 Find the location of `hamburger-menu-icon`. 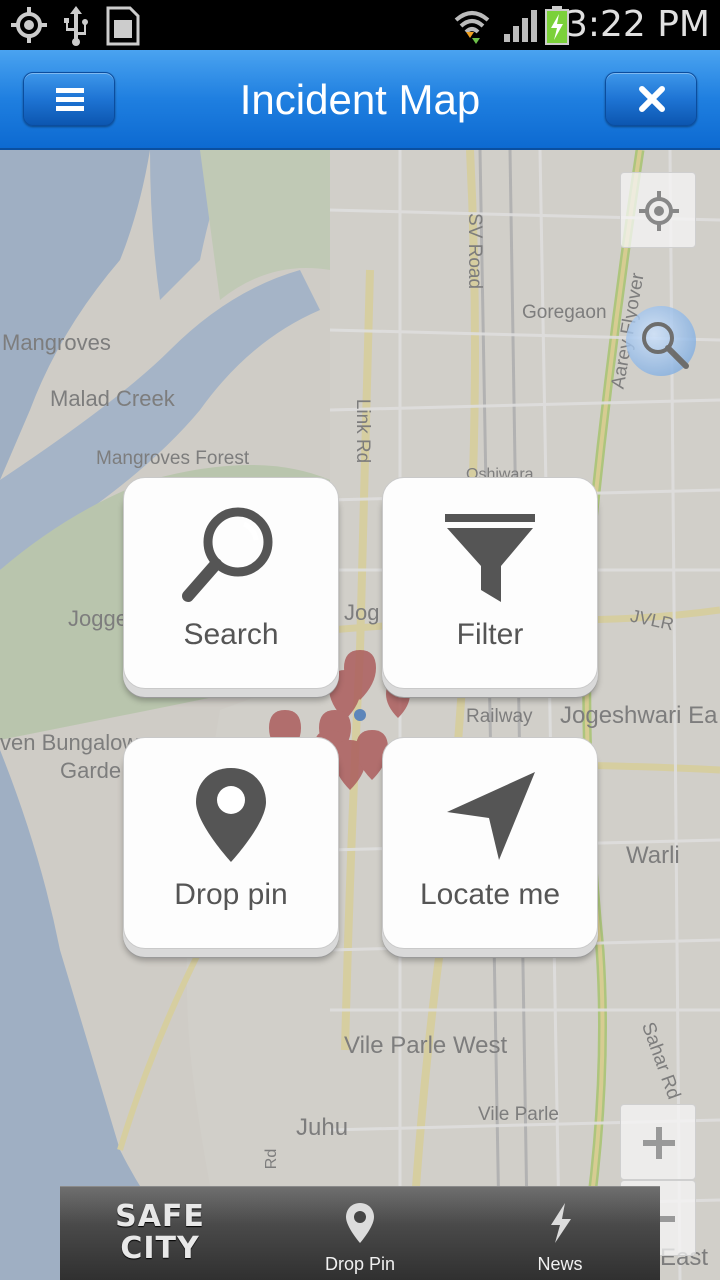

hamburger-menu-icon is located at coordinates (70, 102).